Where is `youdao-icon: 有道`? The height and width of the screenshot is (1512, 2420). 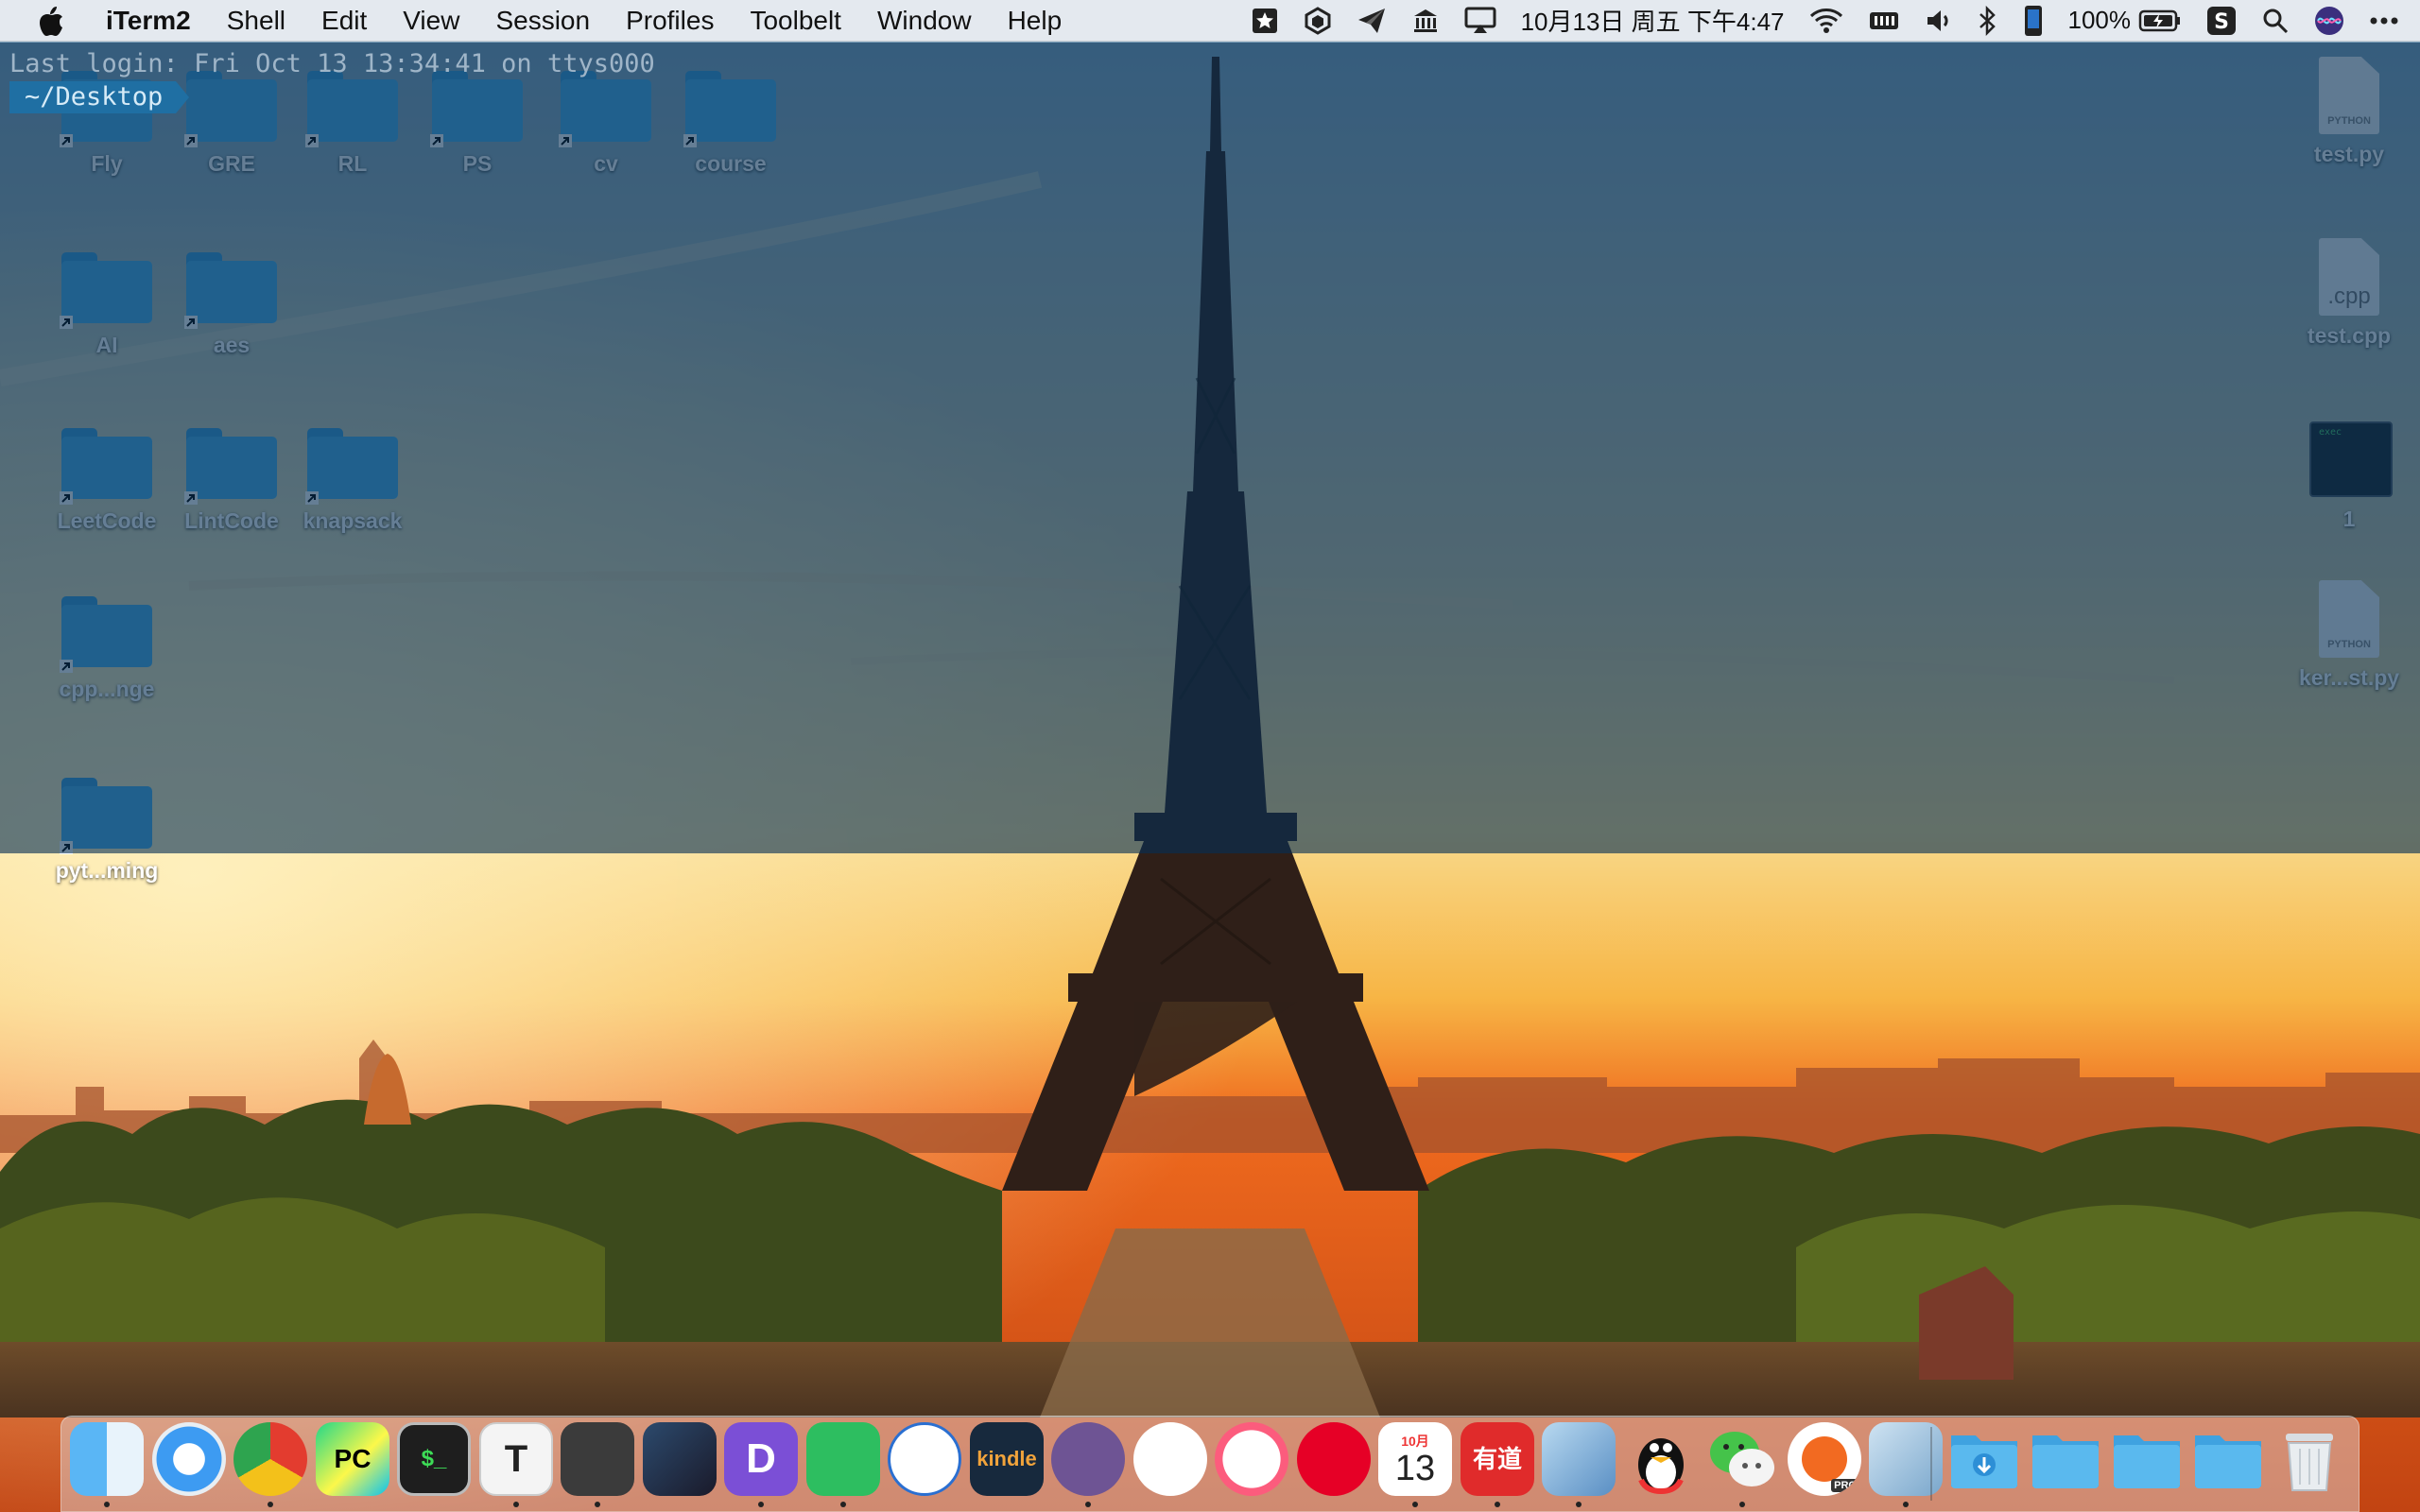 youdao-icon: 有道 is located at coordinates (1497, 1459).